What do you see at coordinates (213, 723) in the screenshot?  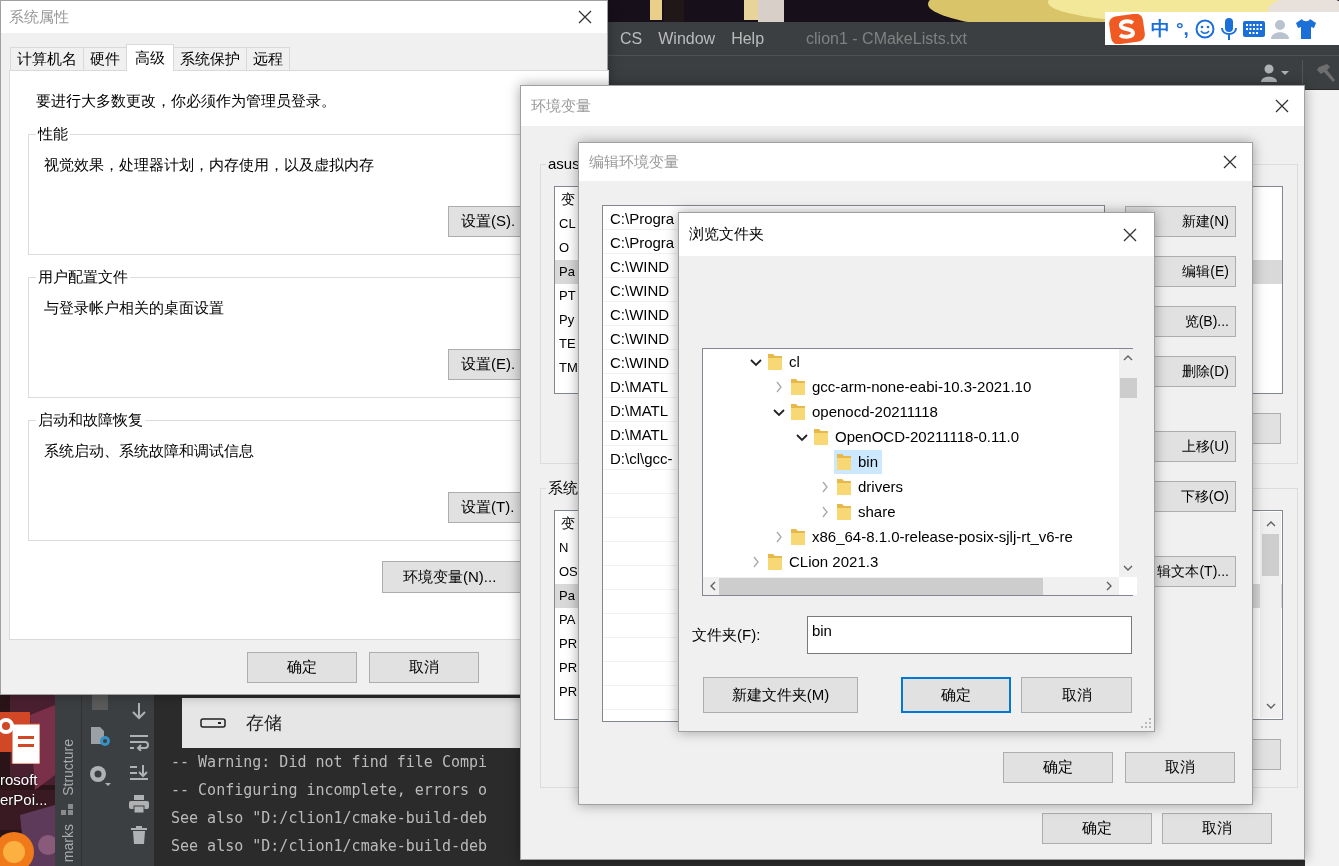 I see `drive-icon` at bounding box center [213, 723].